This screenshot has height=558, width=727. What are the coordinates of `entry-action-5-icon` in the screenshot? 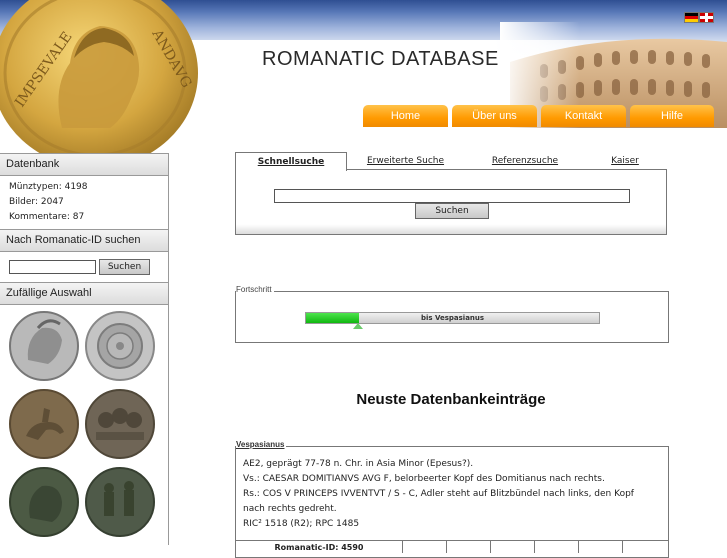 It's located at (601, 547).